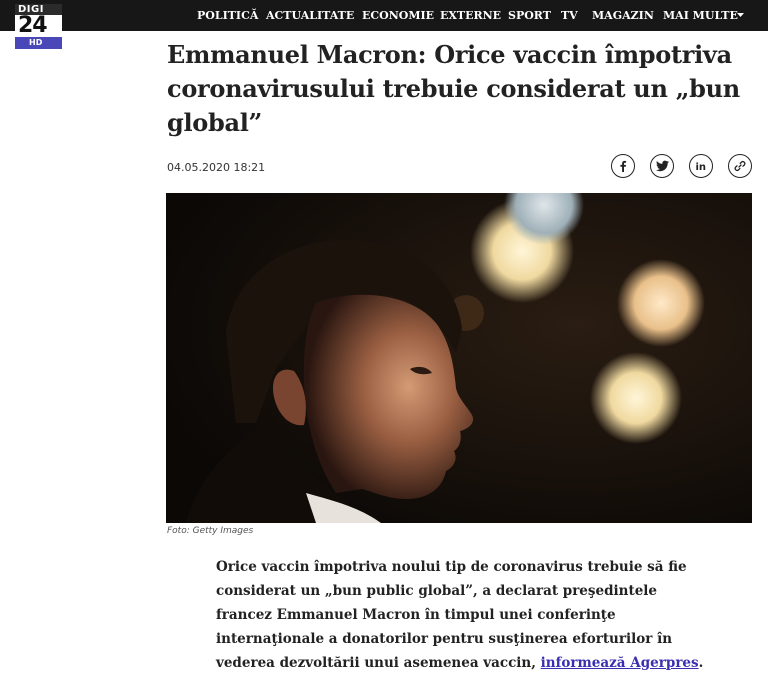  I want to click on logo-number: 24, so click(38, 26).